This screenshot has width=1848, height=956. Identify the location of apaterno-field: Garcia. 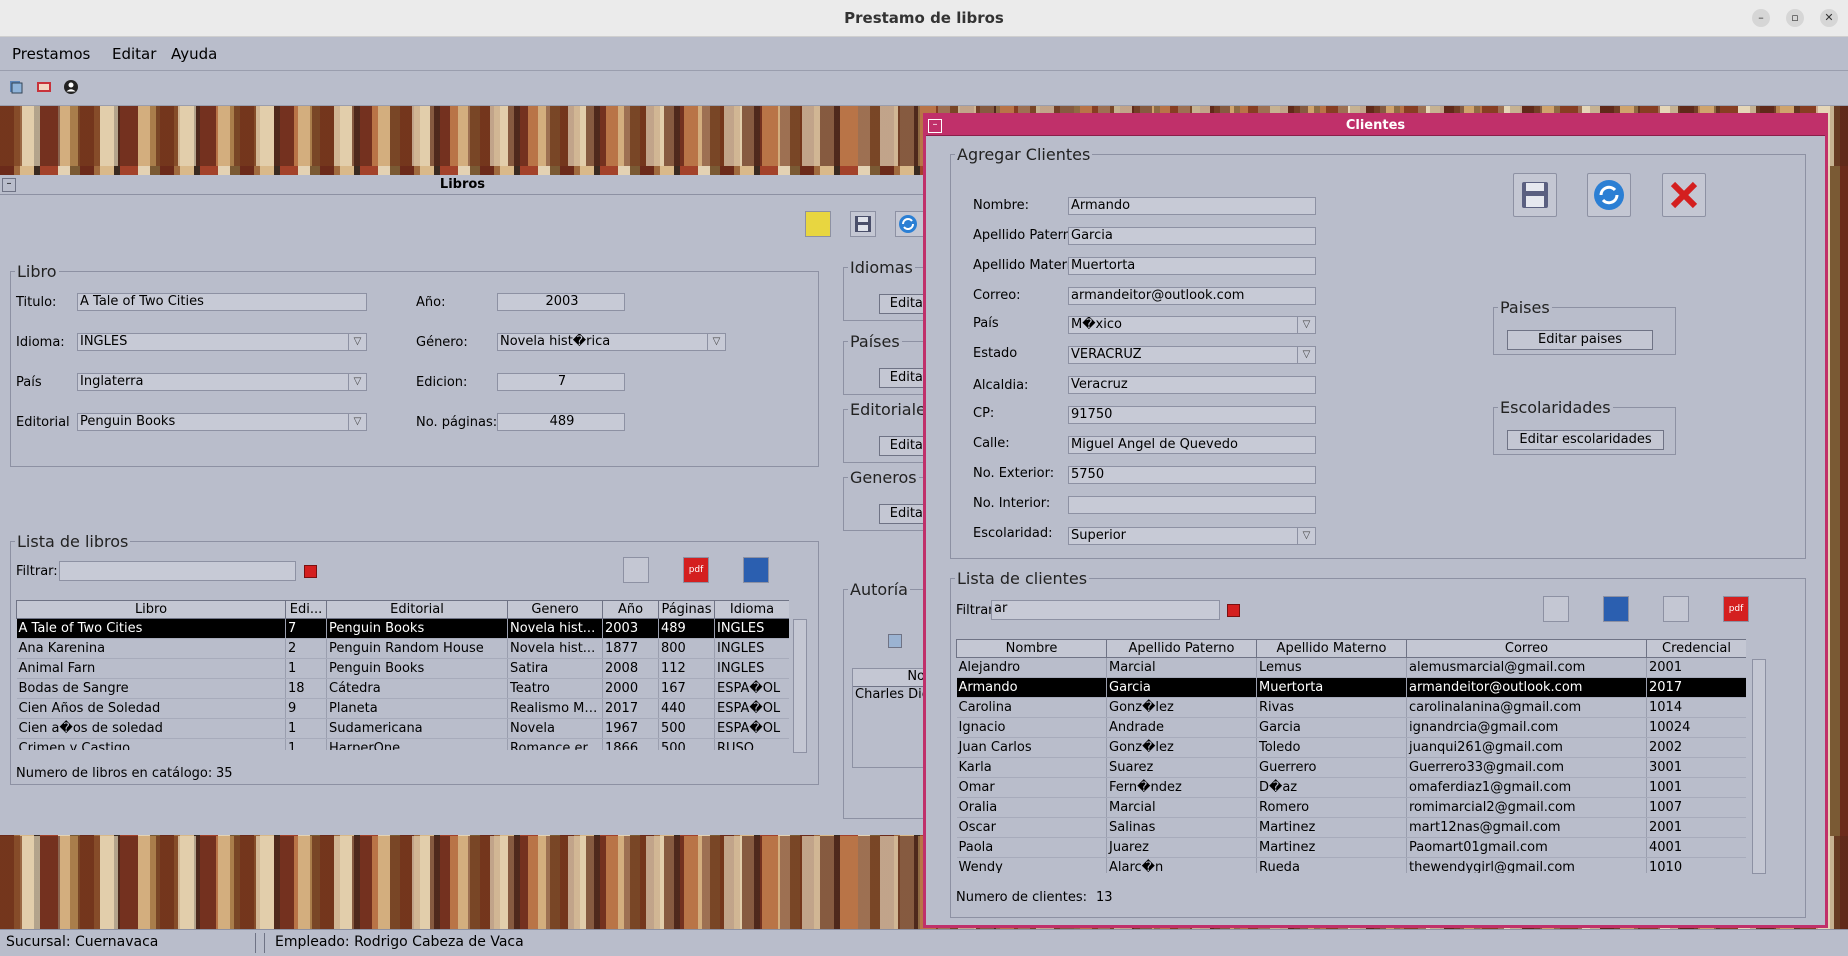
(1192, 236).